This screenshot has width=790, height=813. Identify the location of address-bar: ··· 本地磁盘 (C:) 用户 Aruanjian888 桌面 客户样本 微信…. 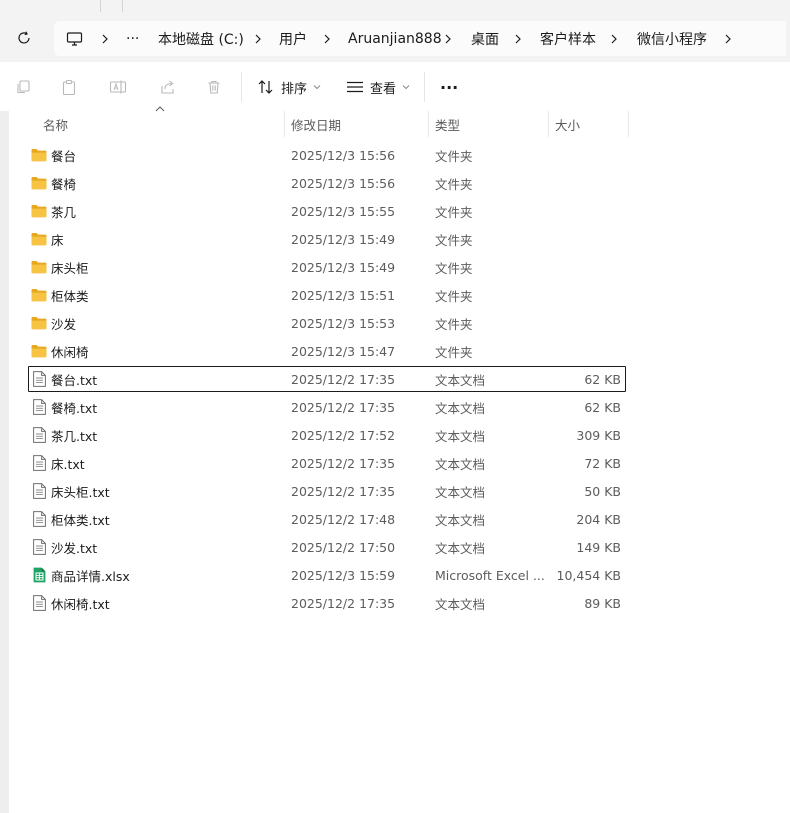
(420, 38).